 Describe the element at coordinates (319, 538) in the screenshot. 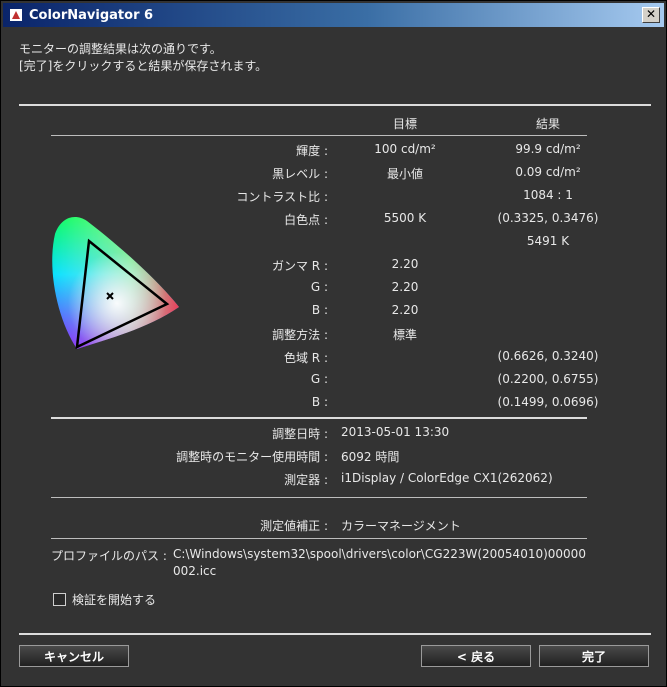

I see `correction-divider` at that location.